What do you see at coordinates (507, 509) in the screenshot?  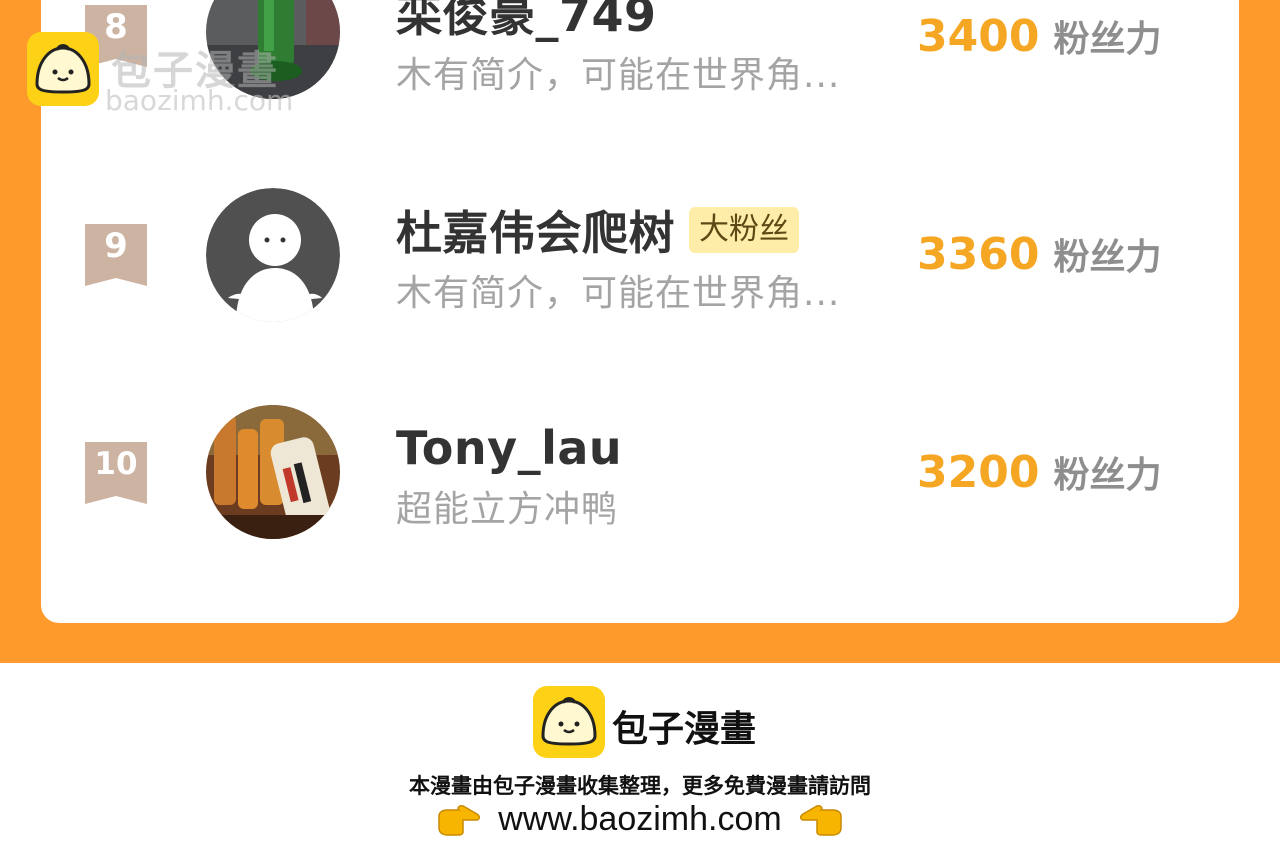 I see `user-bio: 超能立方冲鸭` at bounding box center [507, 509].